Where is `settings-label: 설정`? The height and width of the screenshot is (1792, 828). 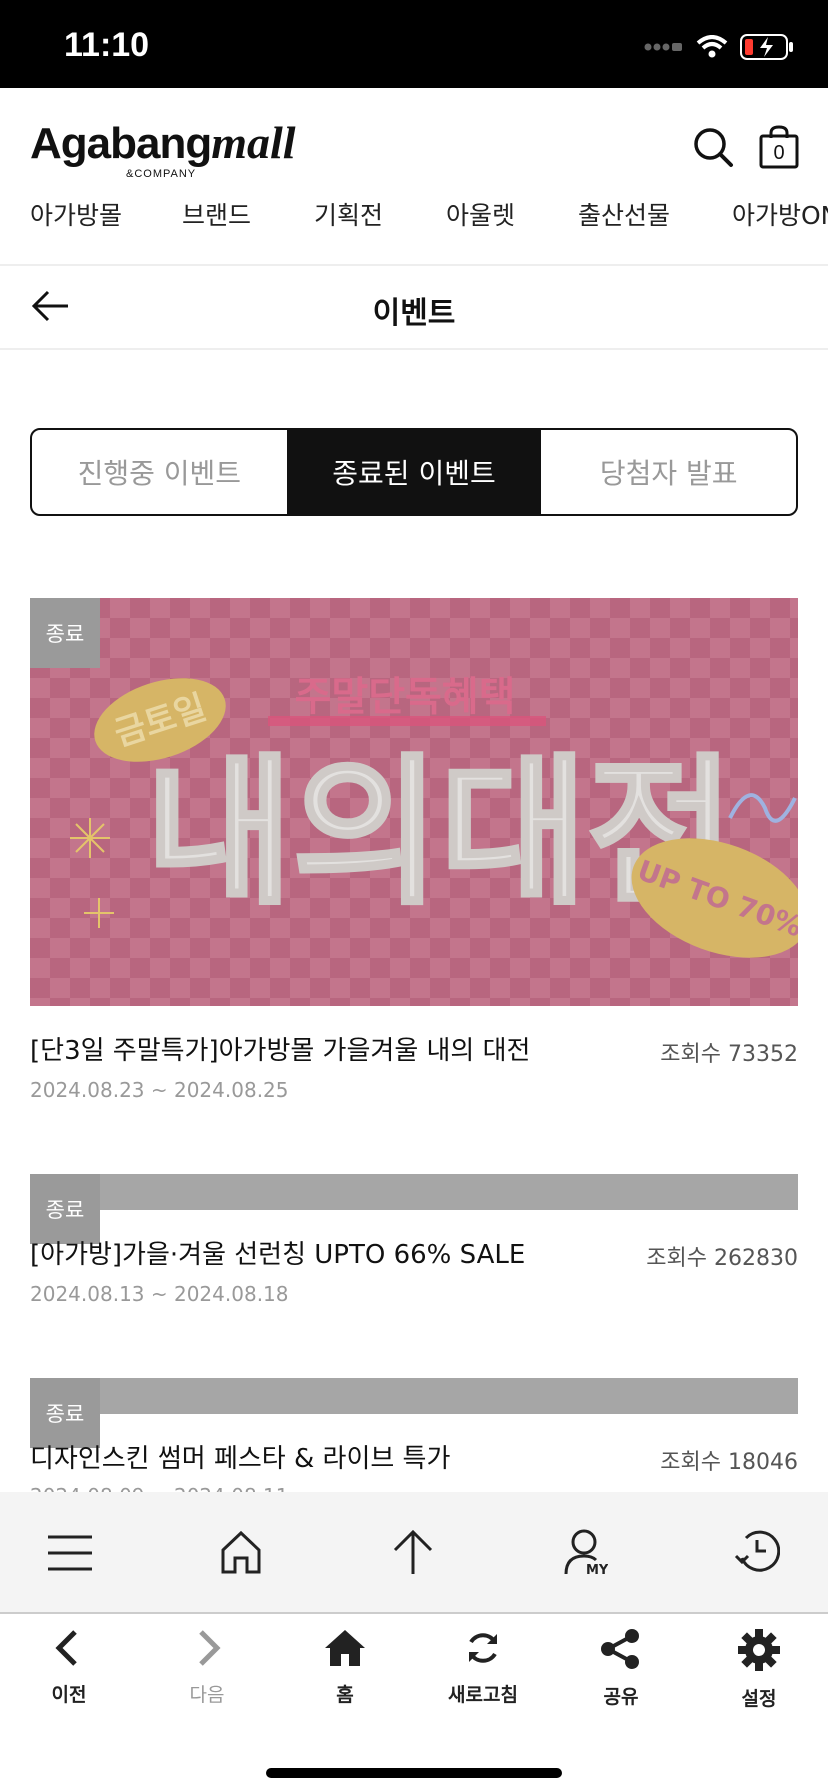 settings-label: 설정 is located at coordinates (759, 1699).